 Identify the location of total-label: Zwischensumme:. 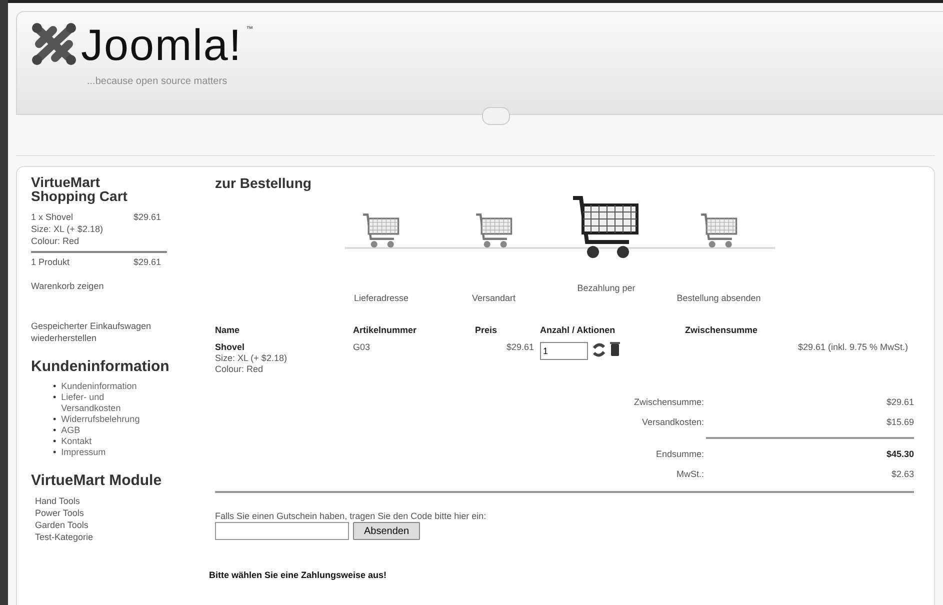
(668, 402).